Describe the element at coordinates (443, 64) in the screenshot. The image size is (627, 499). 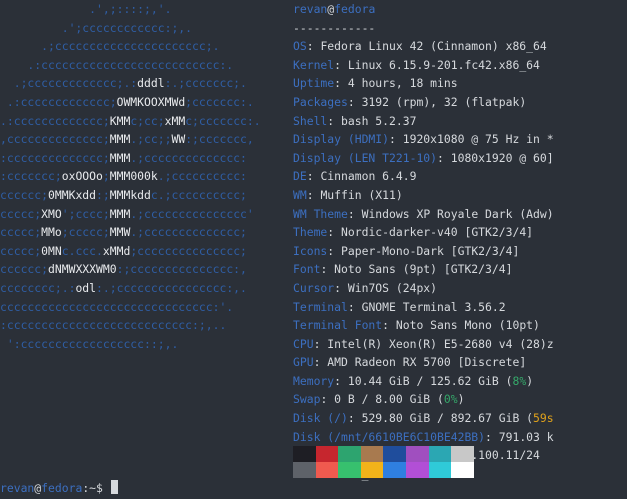
I see `info-value: Linux 6.15.9-201.fc42.x86_64` at that location.